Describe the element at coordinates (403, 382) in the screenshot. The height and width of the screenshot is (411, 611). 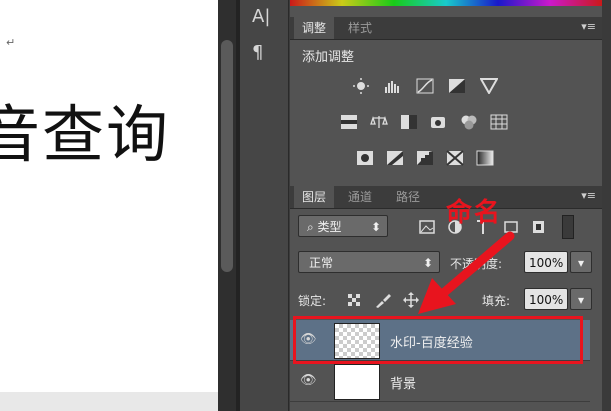
I see `layer-name: 背景` at that location.